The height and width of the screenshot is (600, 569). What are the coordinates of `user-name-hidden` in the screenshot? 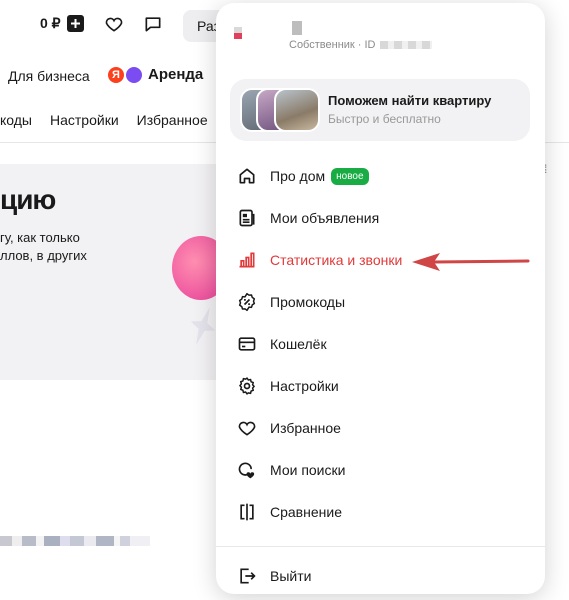 It's located at (297, 28).